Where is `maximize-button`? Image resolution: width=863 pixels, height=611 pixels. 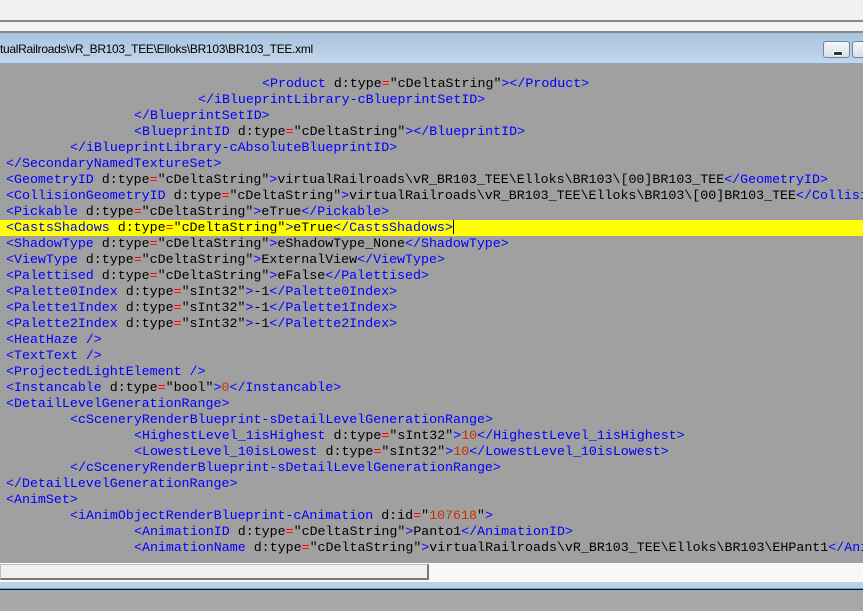 maximize-button is located at coordinates (857, 49).